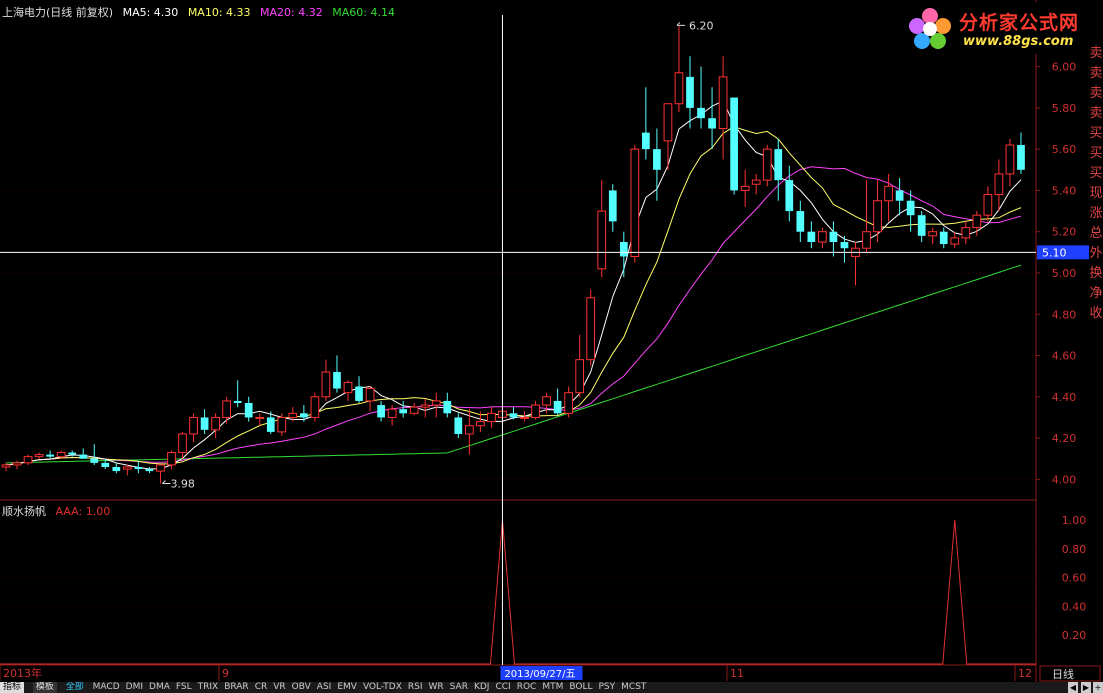 Image resolution: width=1103 pixels, height=693 pixels. What do you see at coordinates (382, 687) in the screenshot?
I see `indicator-tab-item: VOL-TDX` at bounding box center [382, 687].